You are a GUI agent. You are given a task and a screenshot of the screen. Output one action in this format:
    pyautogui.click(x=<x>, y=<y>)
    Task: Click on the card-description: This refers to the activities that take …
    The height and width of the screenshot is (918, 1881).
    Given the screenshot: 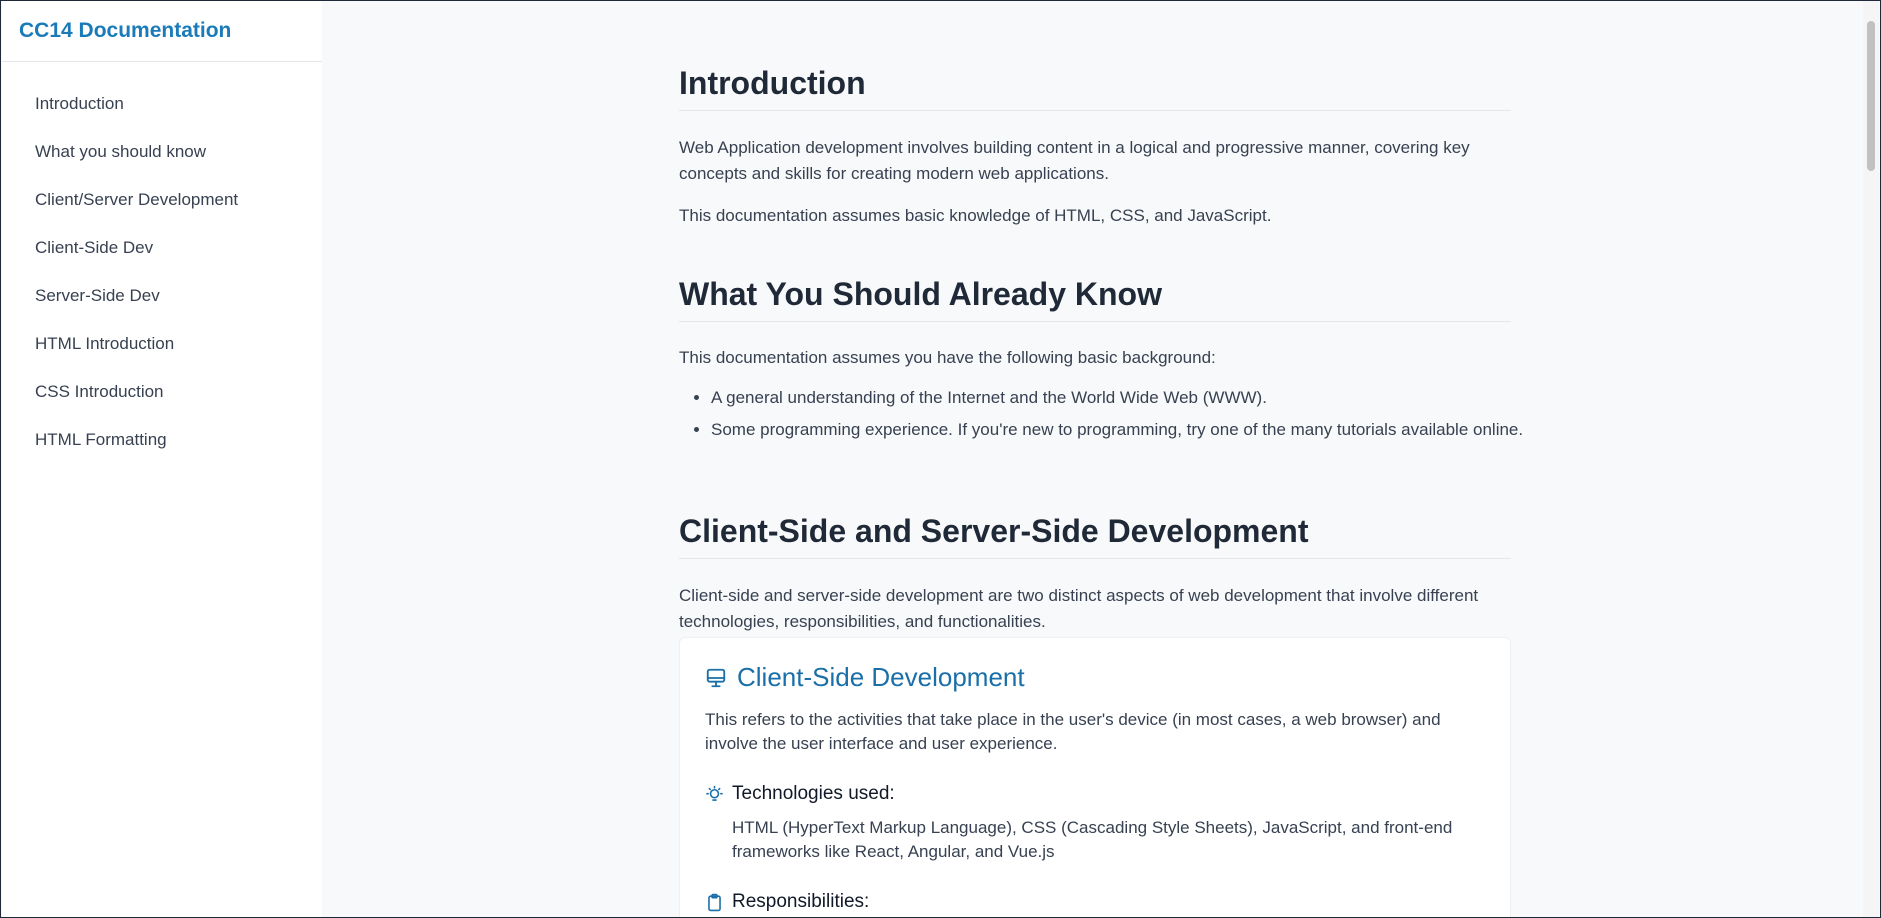 What is the action you would take?
    pyautogui.click(x=1073, y=731)
    